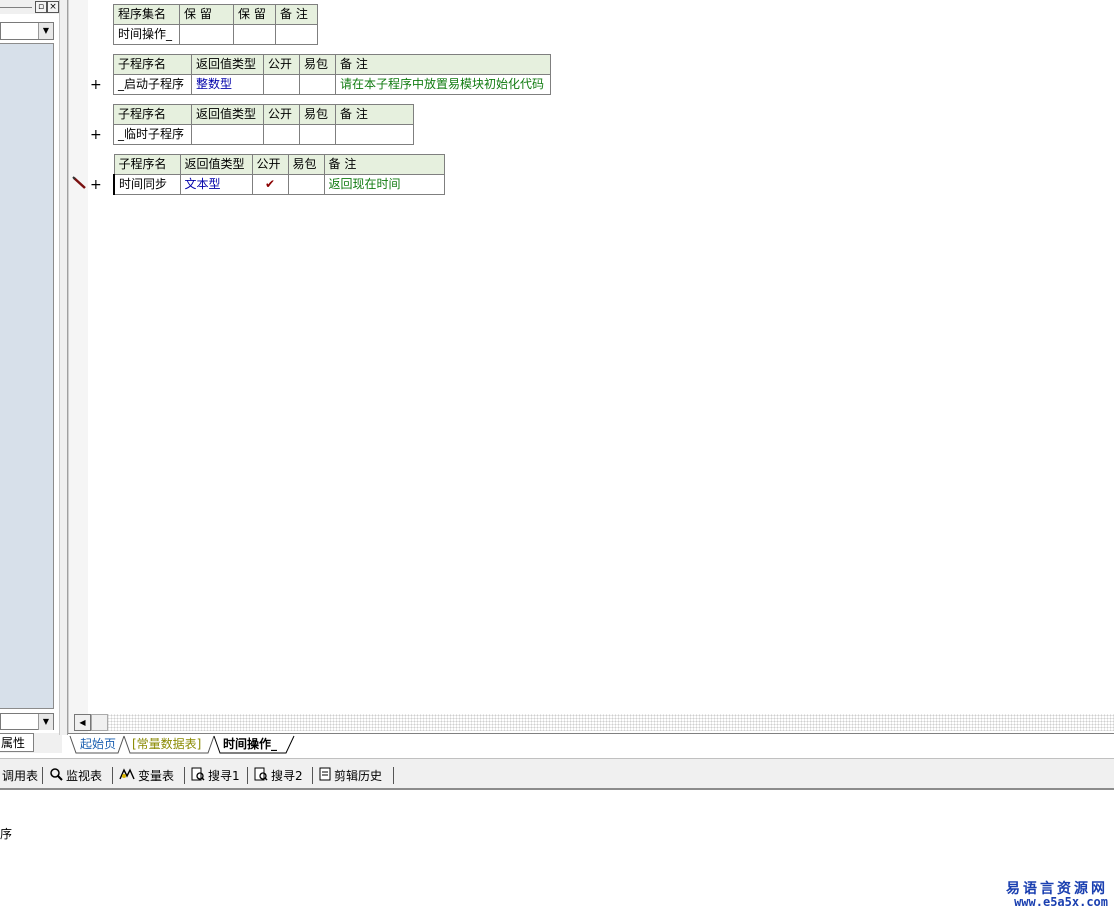 Image resolution: width=1114 pixels, height=915 pixels. I want to click on note-cell: 请在本子程序中放置易模块初始化代码, so click(443, 84).